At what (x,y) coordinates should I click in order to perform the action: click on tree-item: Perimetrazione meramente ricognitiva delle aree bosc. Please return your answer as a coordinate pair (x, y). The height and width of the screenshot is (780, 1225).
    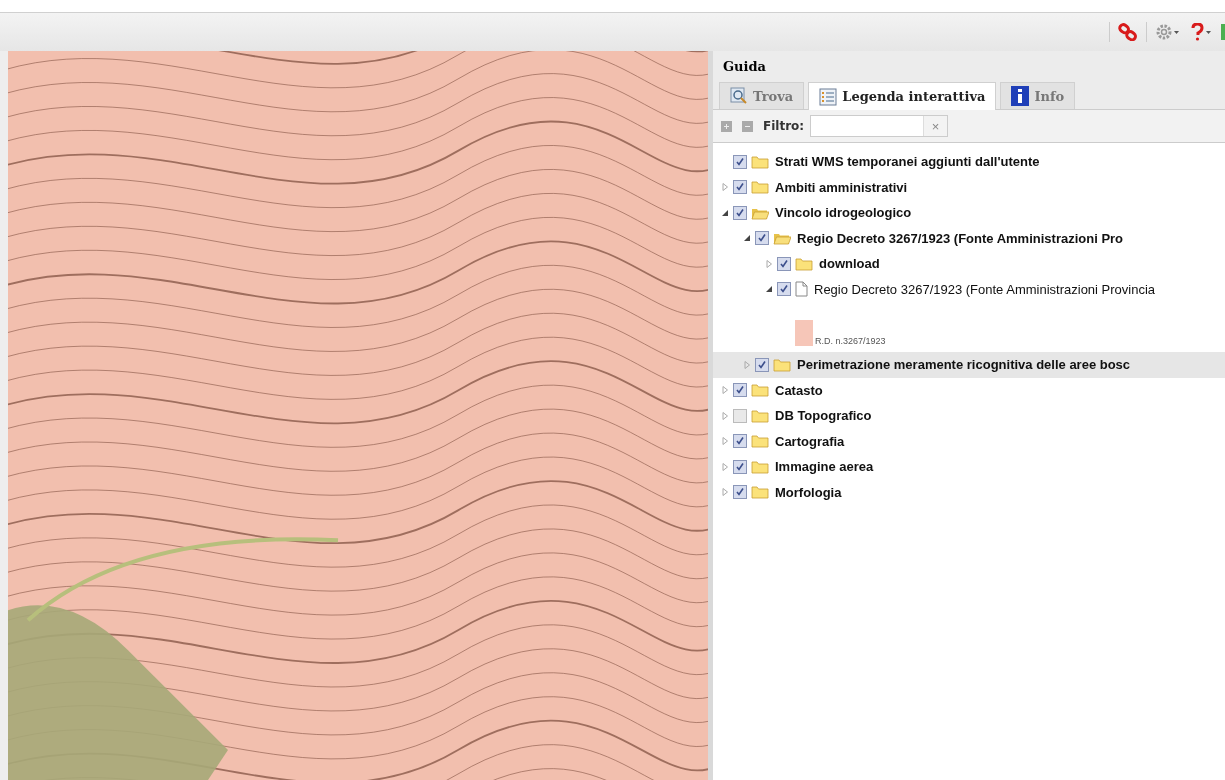
    Looking at the image, I should click on (969, 365).